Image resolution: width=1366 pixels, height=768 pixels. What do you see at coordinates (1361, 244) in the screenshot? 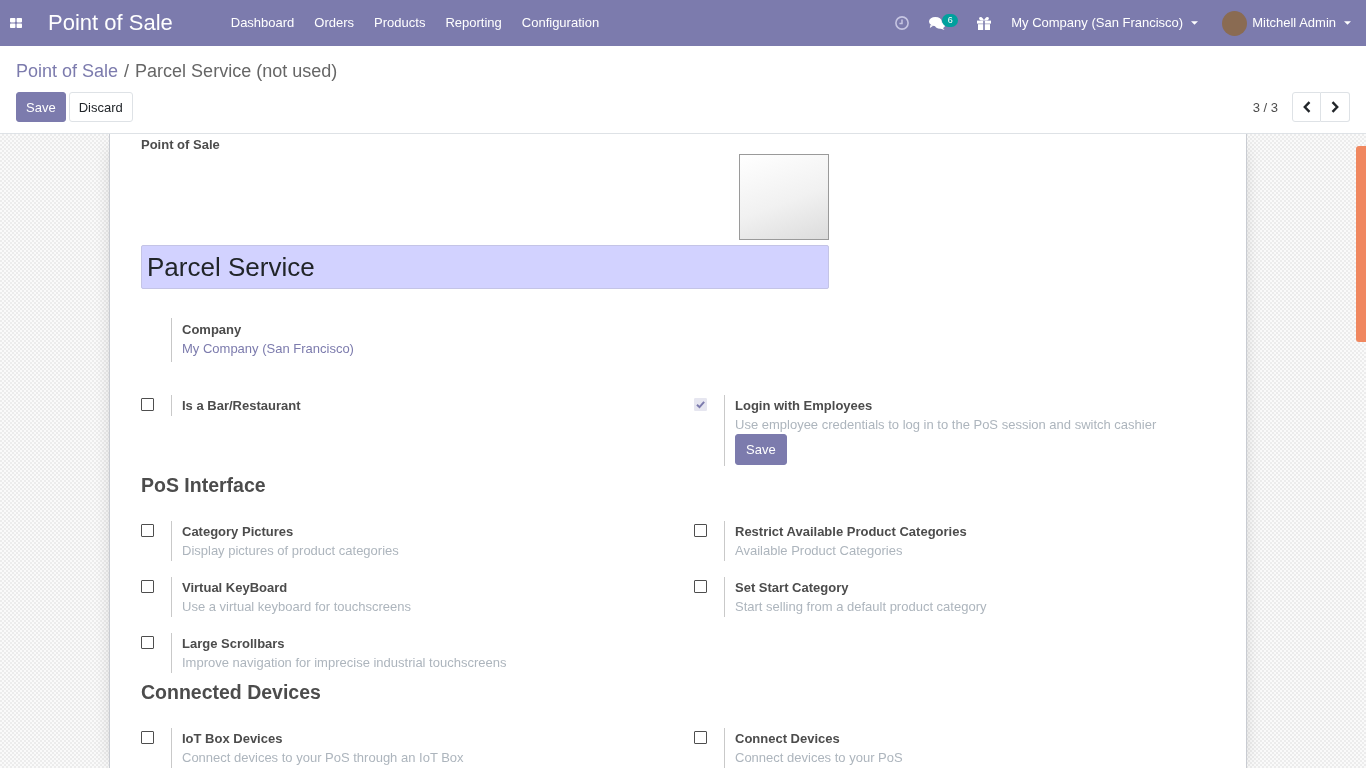
I see `scrollbar-thumb` at bounding box center [1361, 244].